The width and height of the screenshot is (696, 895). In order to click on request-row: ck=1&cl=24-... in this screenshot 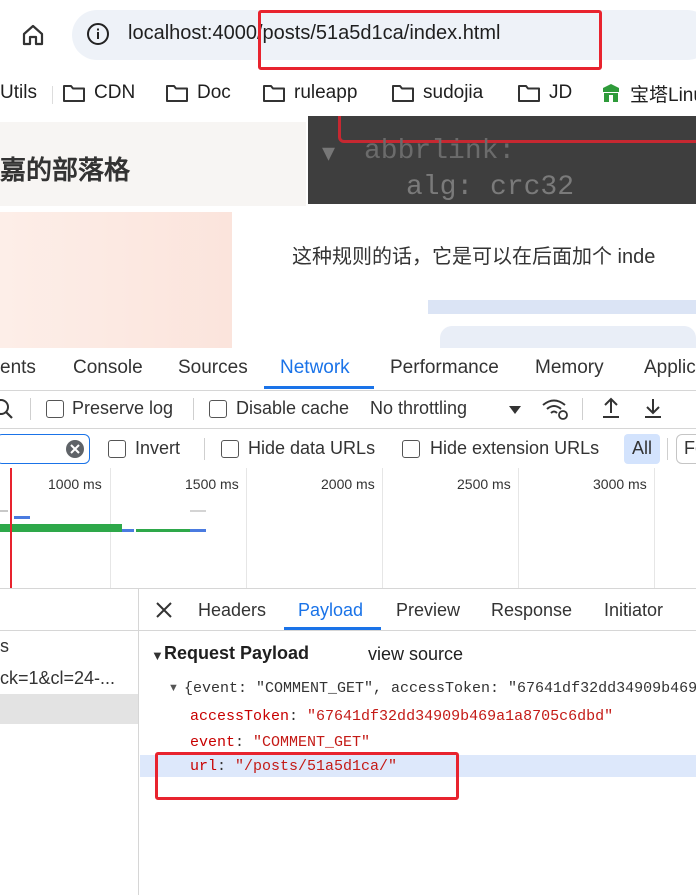, I will do `click(57, 678)`.